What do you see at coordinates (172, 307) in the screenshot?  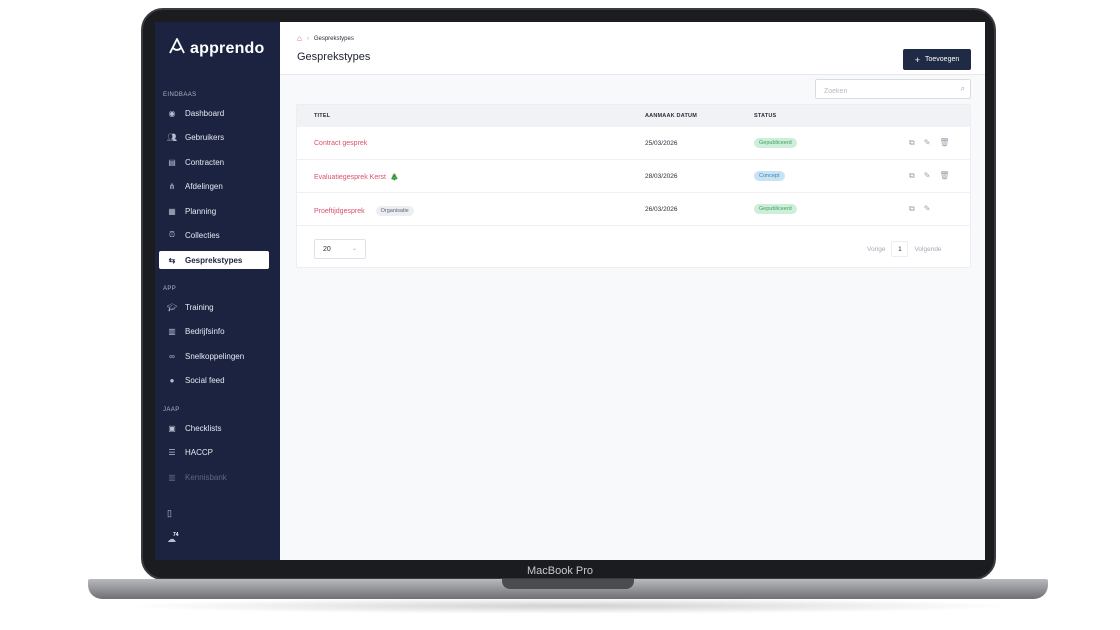 I see `graduation-cap-icon: 🎓︎` at bounding box center [172, 307].